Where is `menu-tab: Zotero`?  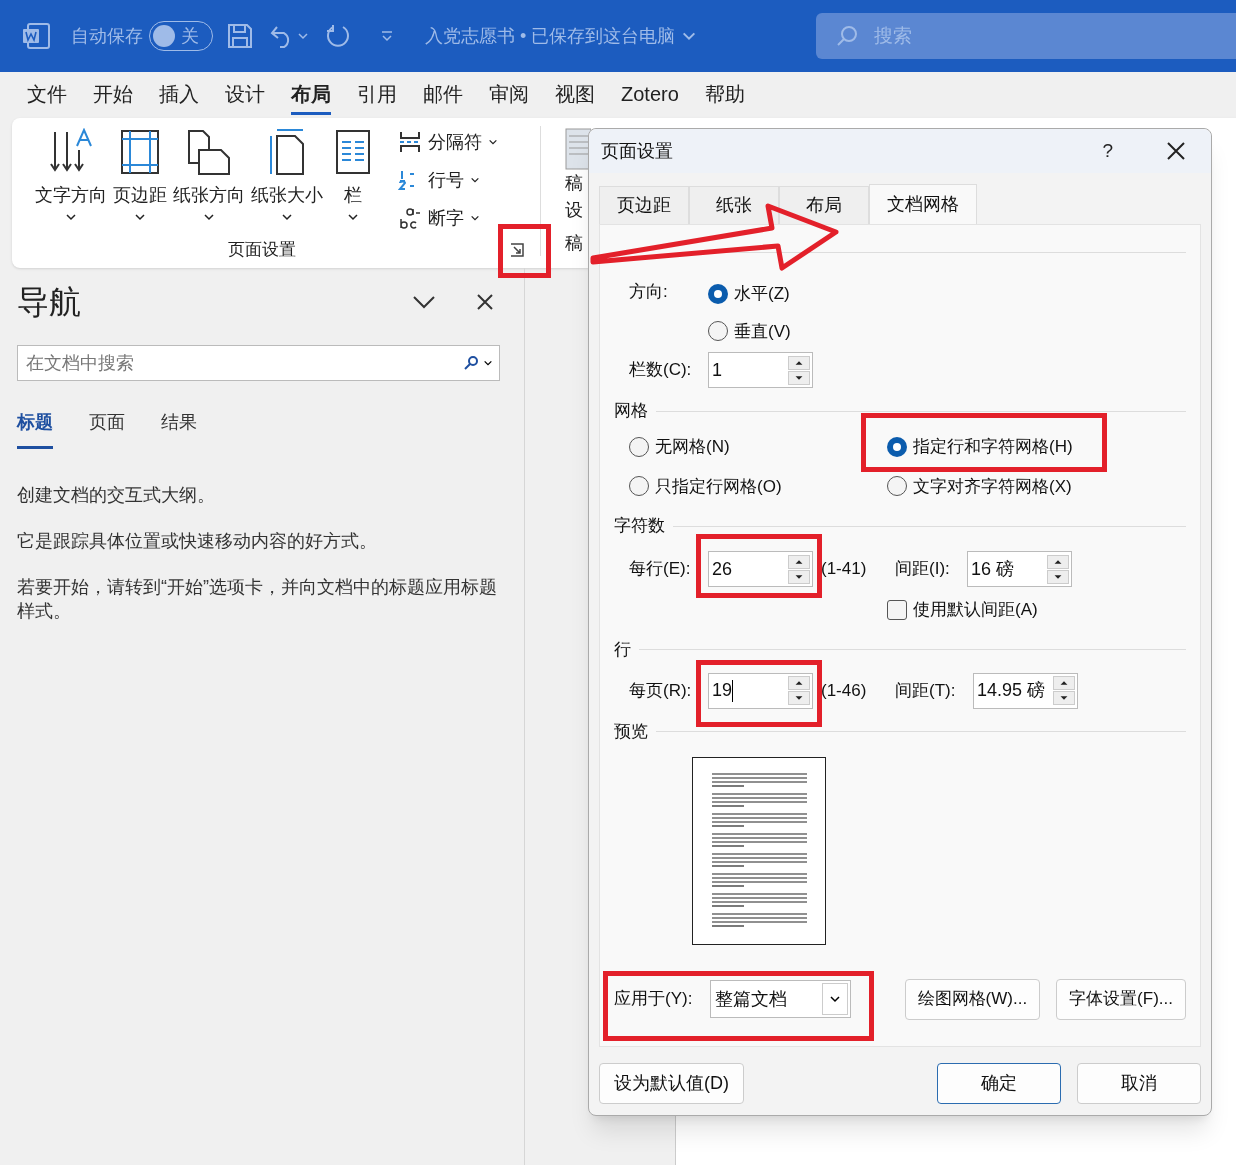
menu-tab: Zotero is located at coordinates (650, 95).